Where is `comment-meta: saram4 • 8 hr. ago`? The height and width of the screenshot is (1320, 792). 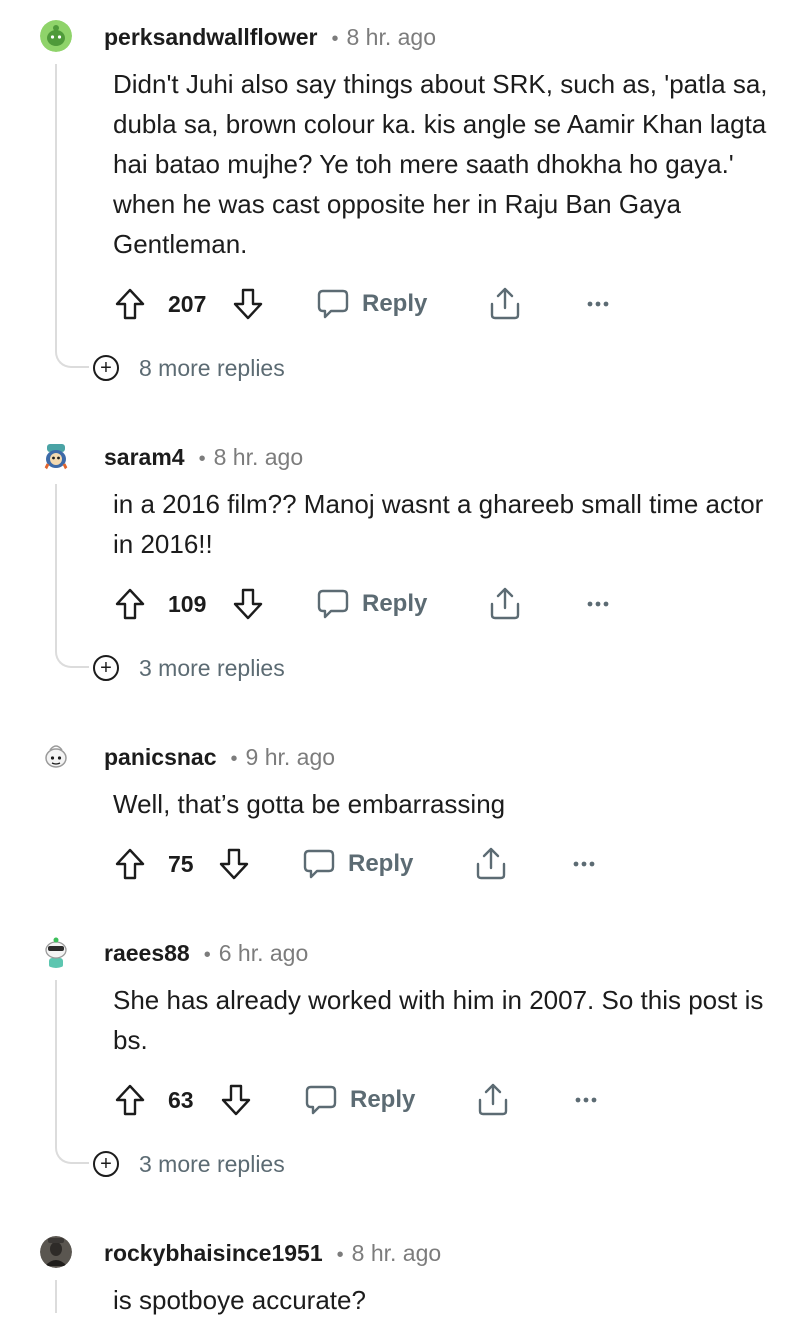 comment-meta: saram4 • 8 hr. ago is located at coordinates (203, 457).